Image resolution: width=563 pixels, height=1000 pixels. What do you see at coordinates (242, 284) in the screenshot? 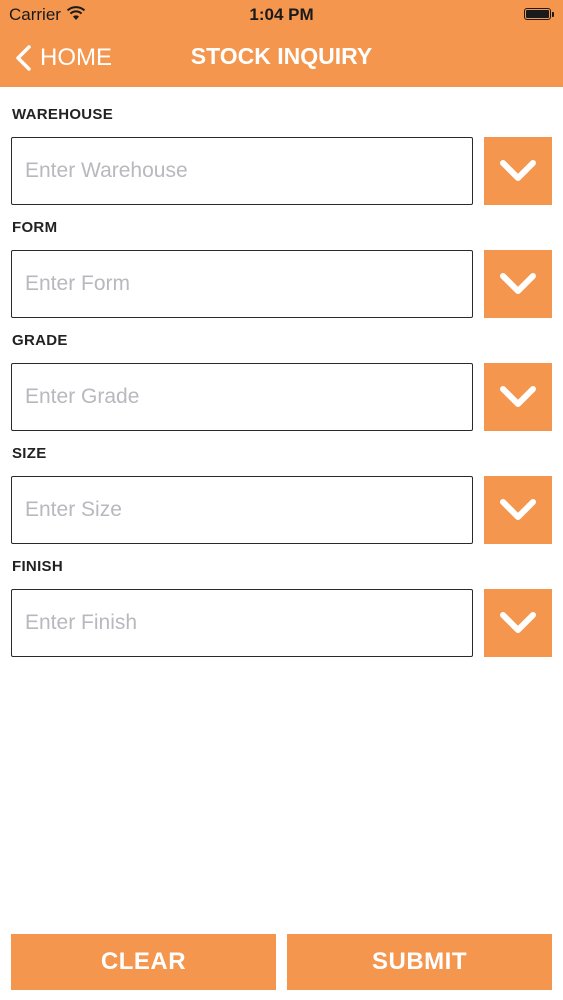
I see `form-input` at bounding box center [242, 284].